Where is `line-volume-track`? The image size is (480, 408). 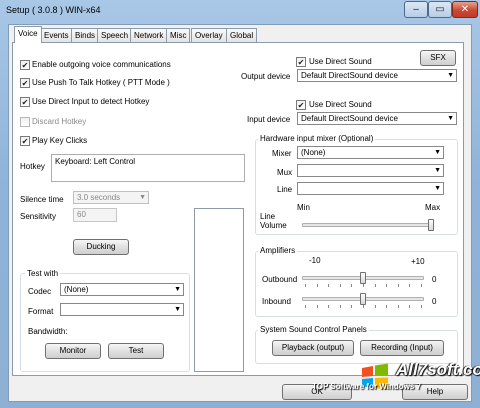
line-volume-track is located at coordinates (368, 225).